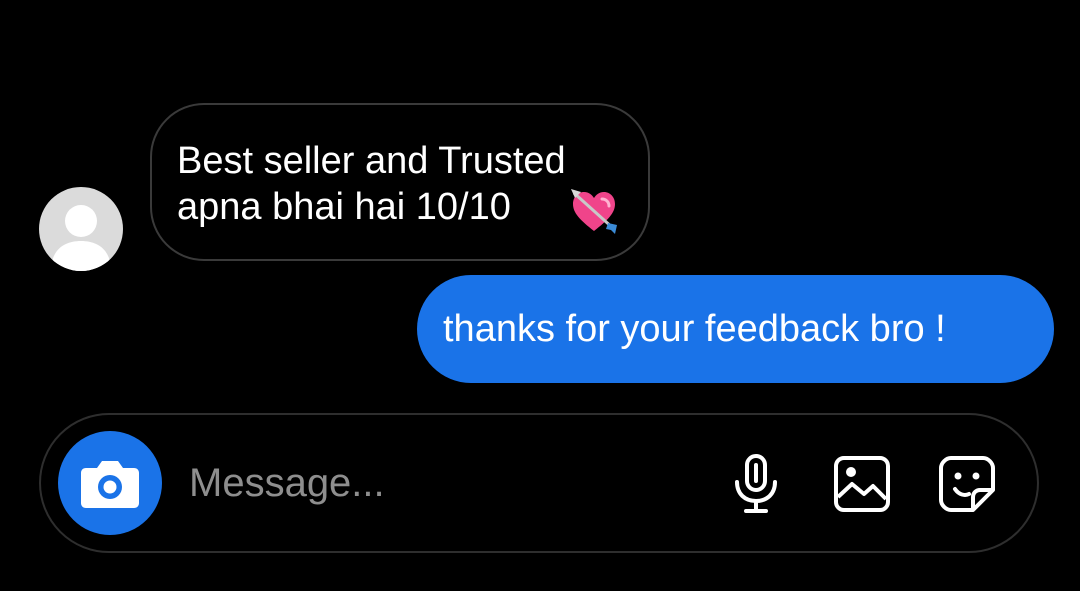 Image resolution: width=1080 pixels, height=591 pixels. What do you see at coordinates (862, 484) in the screenshot?
I see `gallery-icon` at bounding box center [862, 484].